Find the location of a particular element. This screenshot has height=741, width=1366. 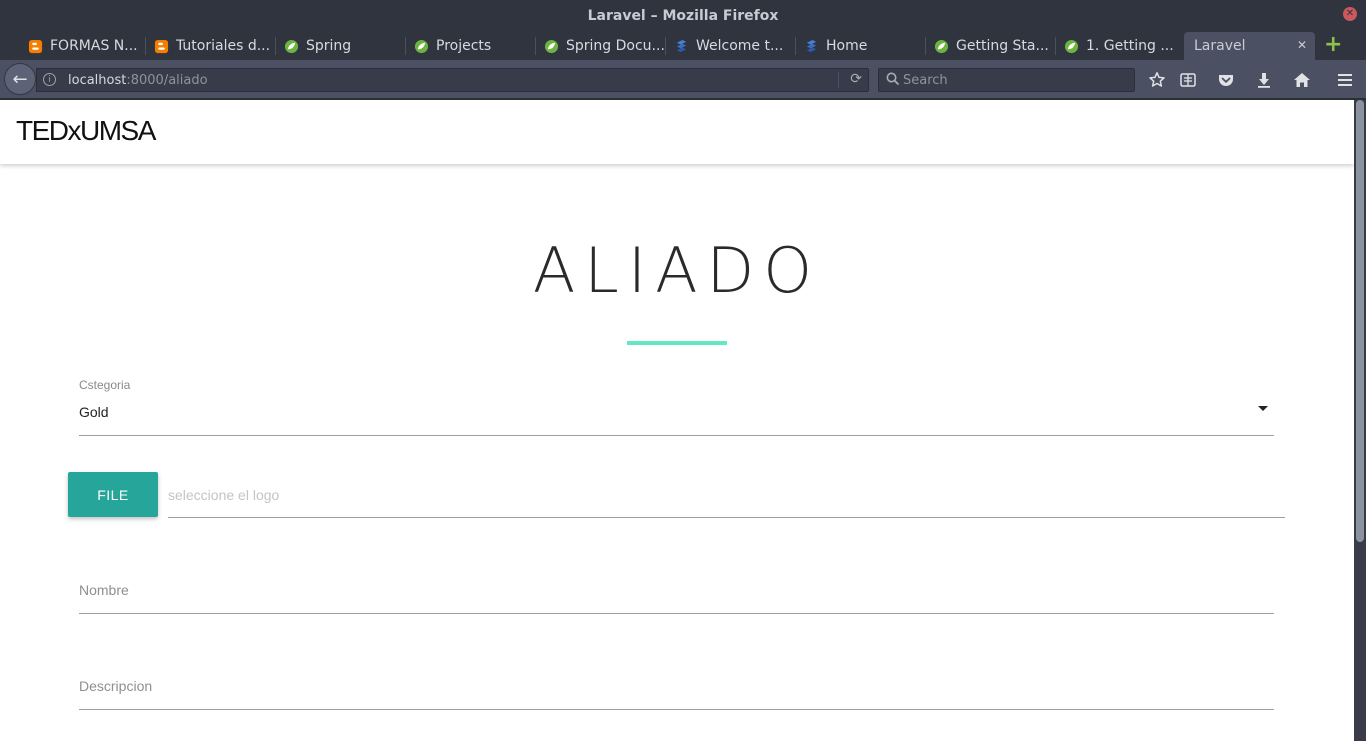

nombre-field is located at coordinates (676, 594).